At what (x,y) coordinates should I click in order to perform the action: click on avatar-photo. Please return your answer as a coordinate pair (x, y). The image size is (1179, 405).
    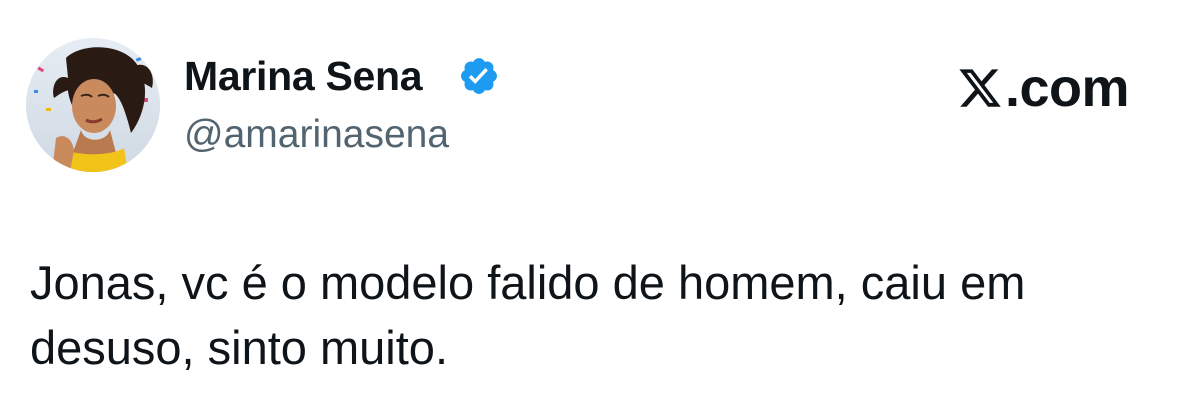
    Looking at the image, I should click on (93, 105).